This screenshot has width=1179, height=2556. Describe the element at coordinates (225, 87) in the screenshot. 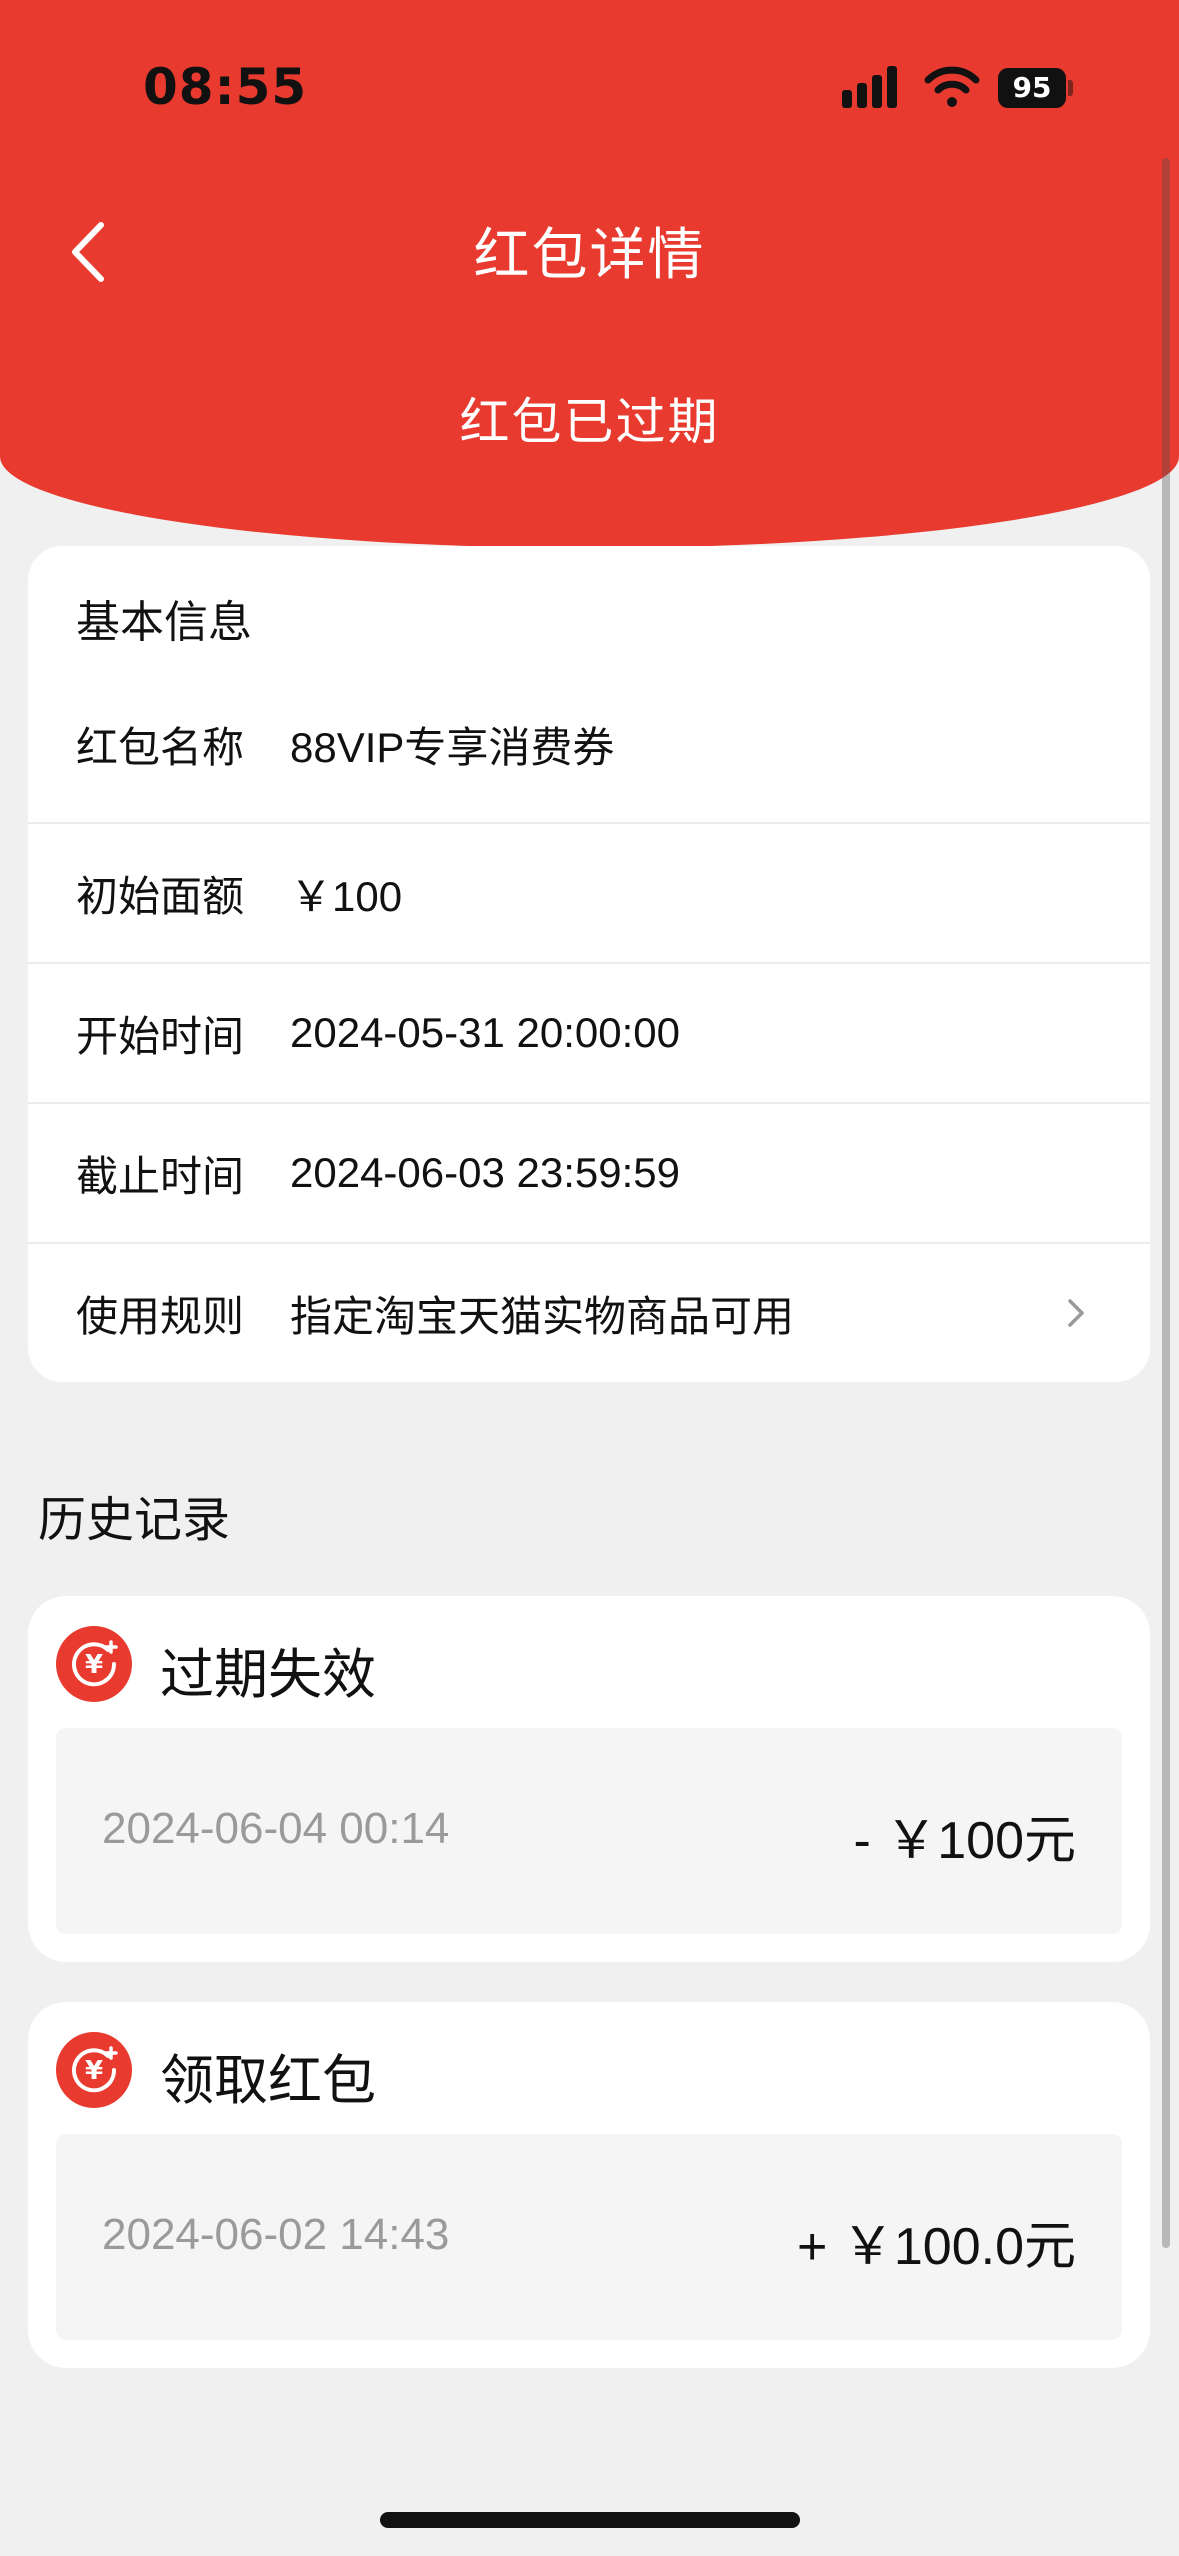

I see `status-time: 08:55` at that location.